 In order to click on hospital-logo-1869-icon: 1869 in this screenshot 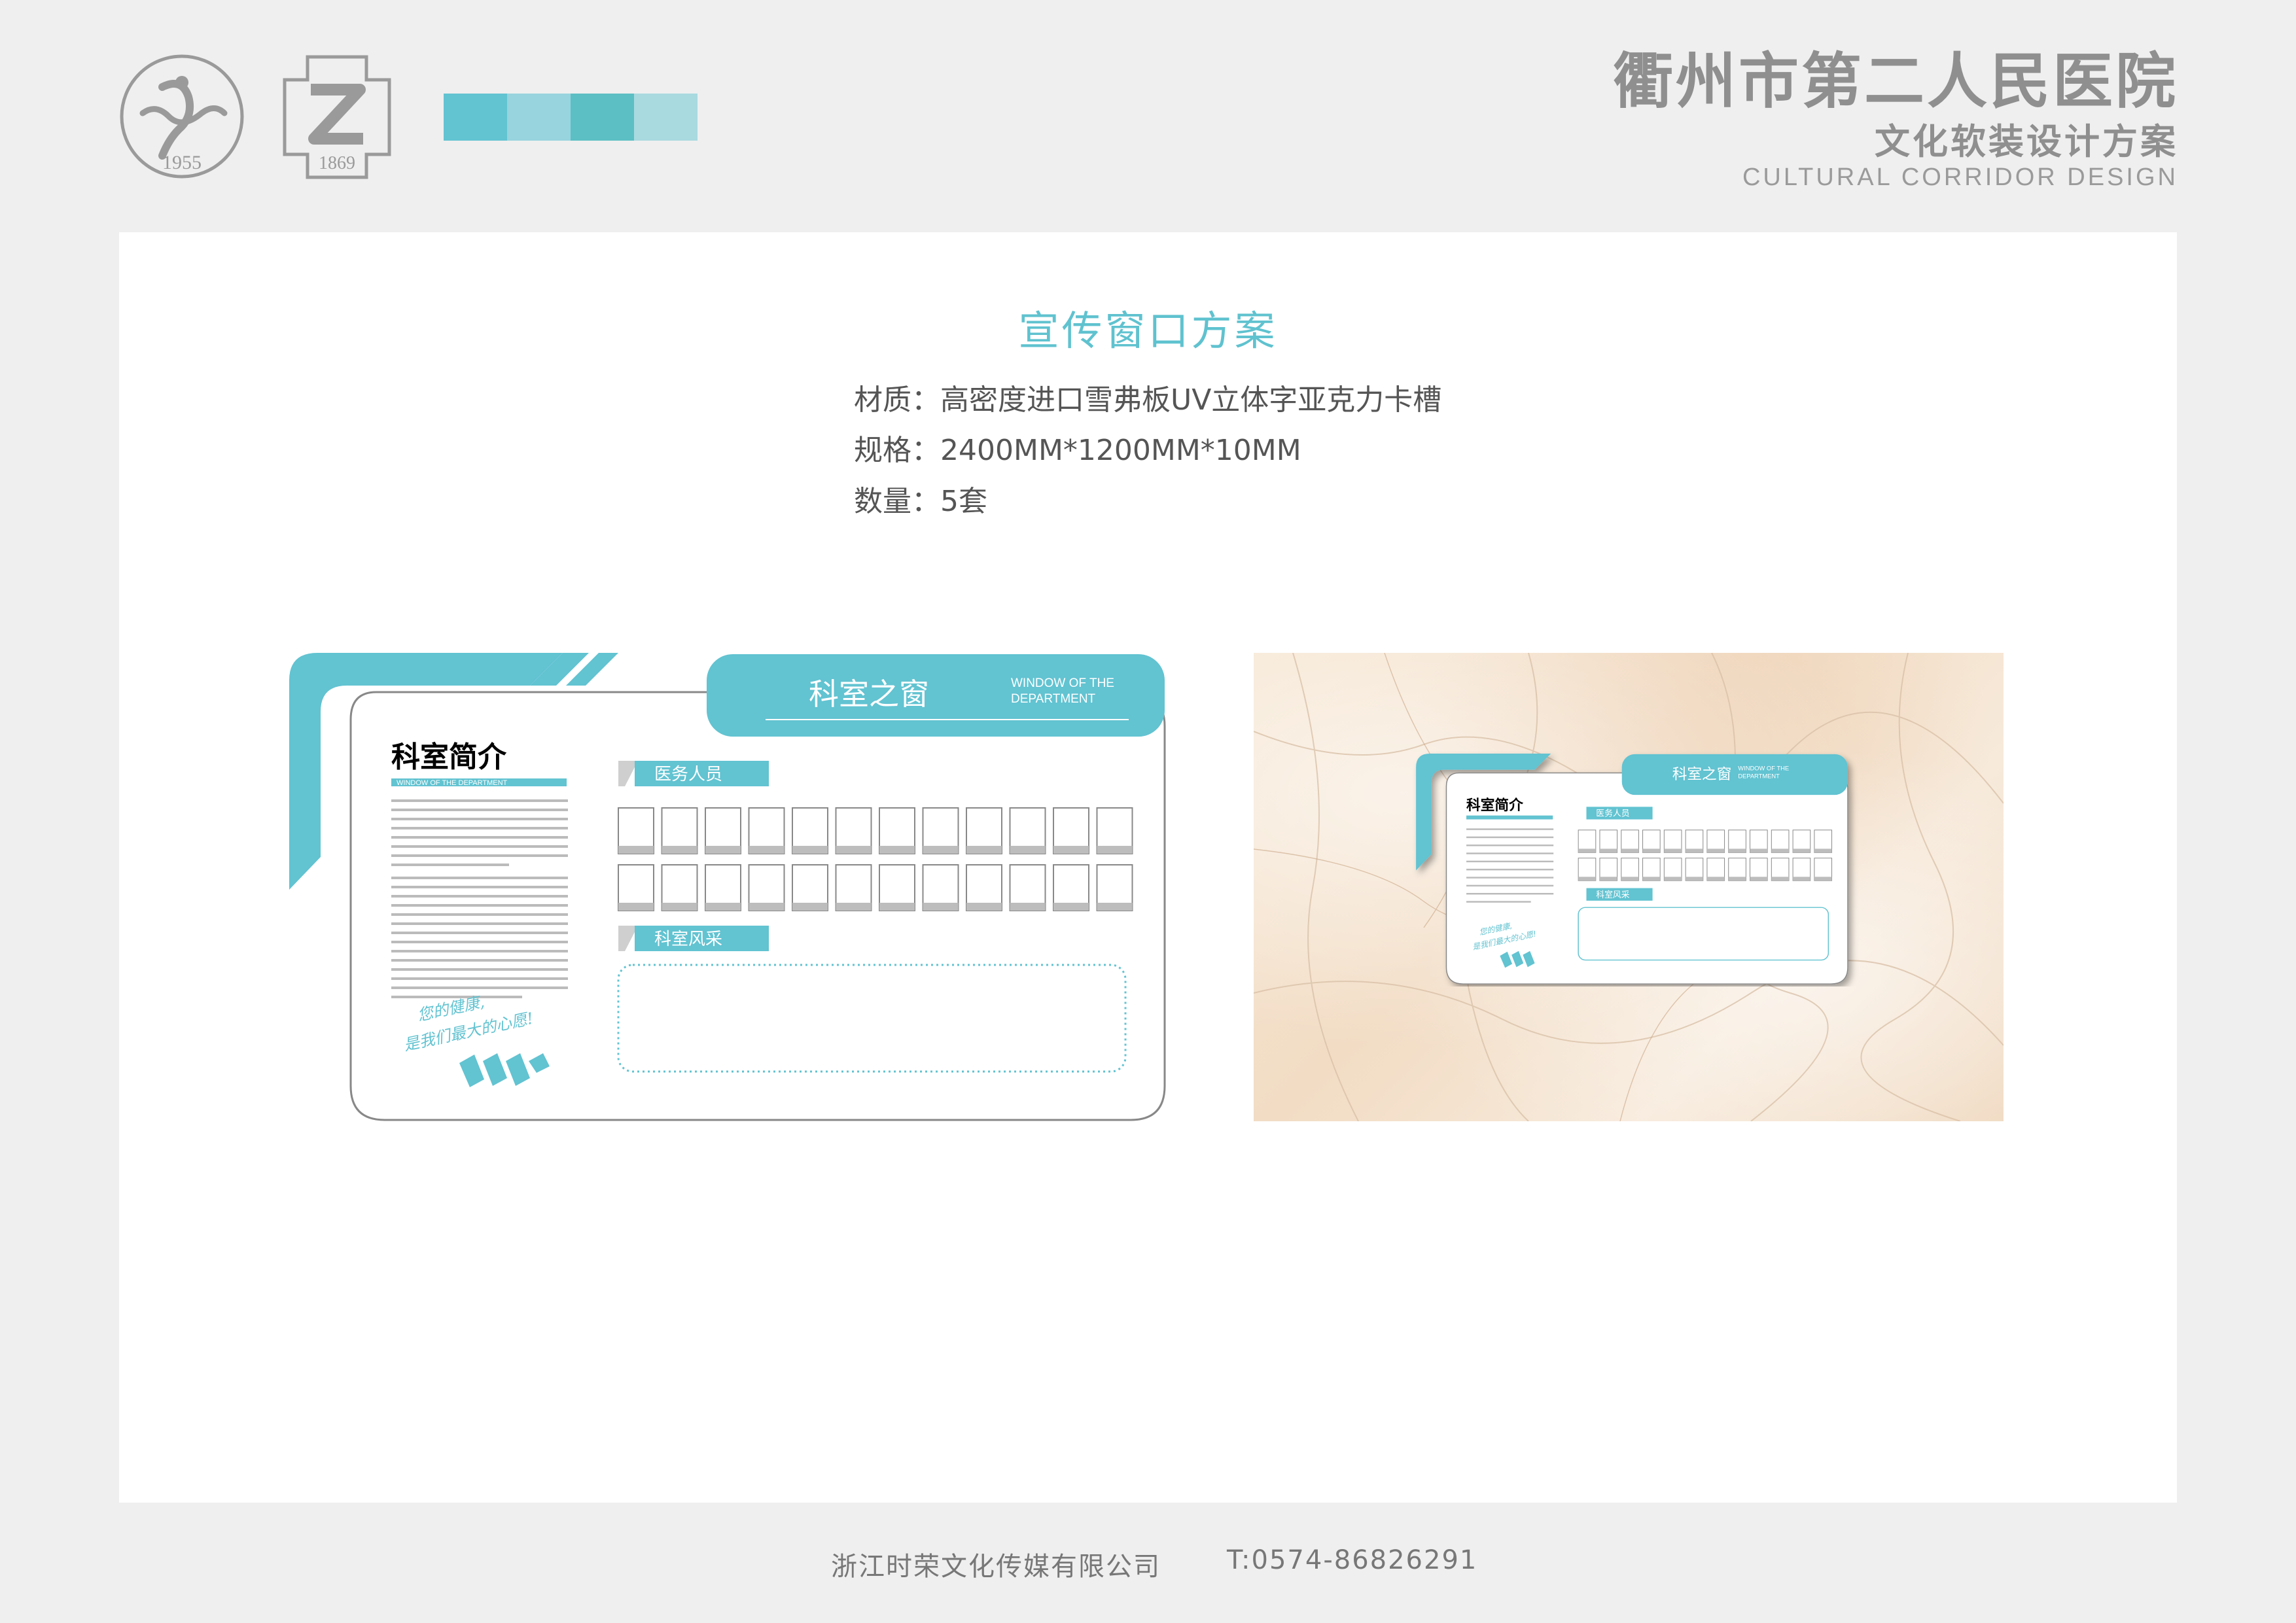, I will do `click(337, 117)`.